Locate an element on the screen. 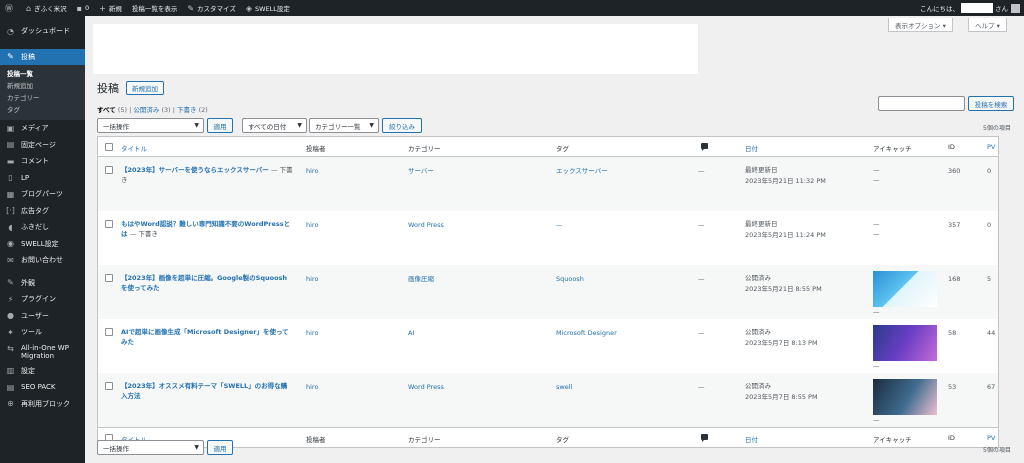 Image resolution: width=1024 pixels, height=463 pixels. post-pv: 5 is located at coordinates (989, 279).